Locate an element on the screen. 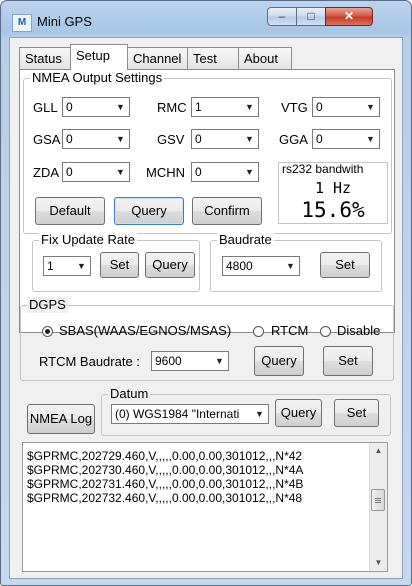 The width and height of the screenshot is (412, 586). baudrate-select: 4800 ▼ is located at coordinates (261, 266).